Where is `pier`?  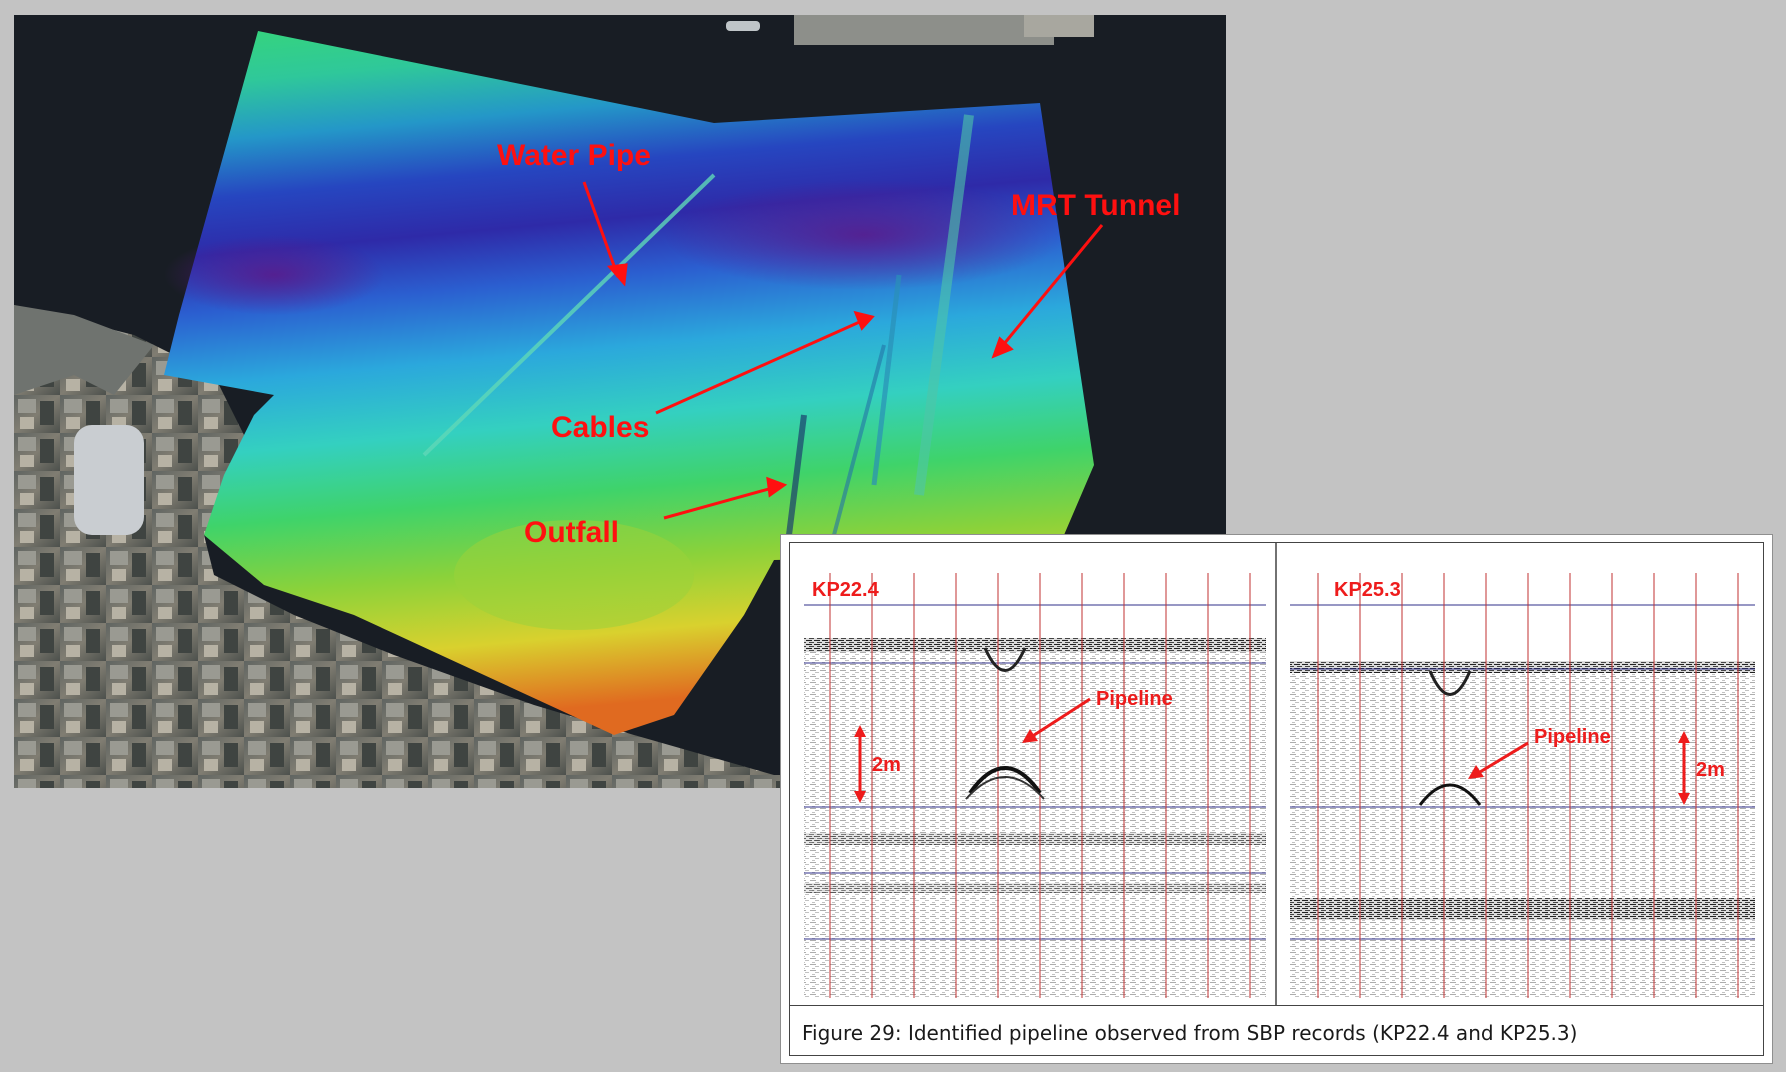
pier is located at coordinates (924, 30).